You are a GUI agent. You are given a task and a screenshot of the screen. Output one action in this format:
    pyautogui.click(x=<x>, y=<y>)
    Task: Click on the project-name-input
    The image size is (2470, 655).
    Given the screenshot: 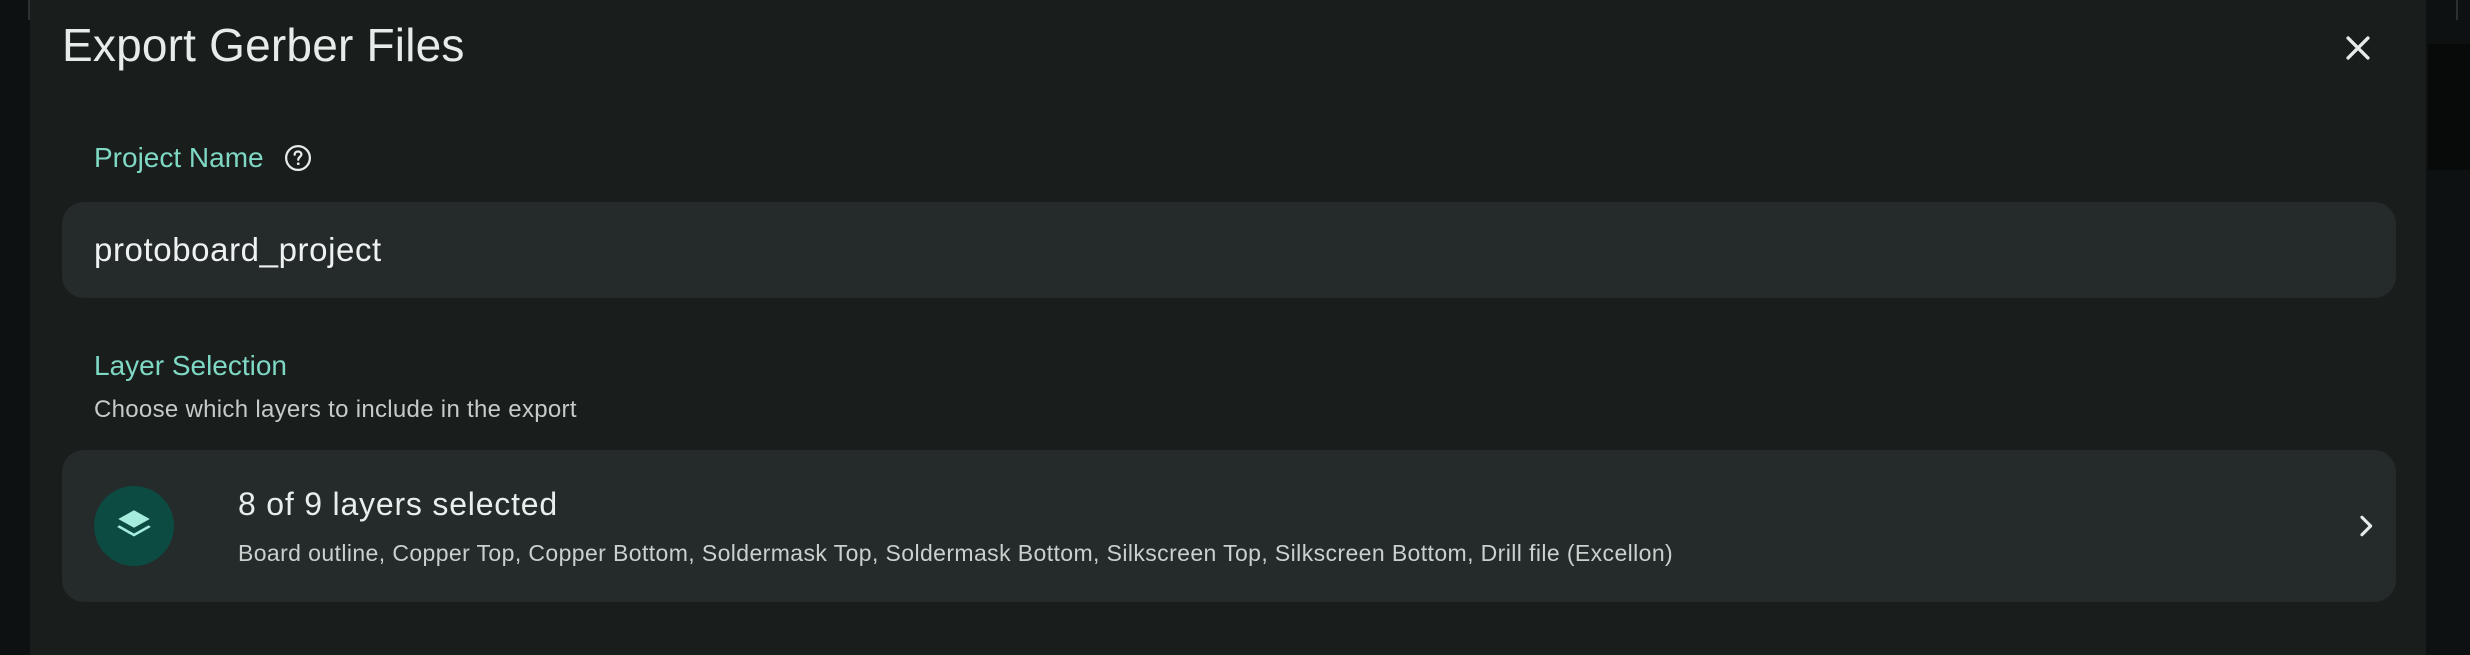 What is the action you would take?
    pyautogui.click(x=1229, y=250)
    